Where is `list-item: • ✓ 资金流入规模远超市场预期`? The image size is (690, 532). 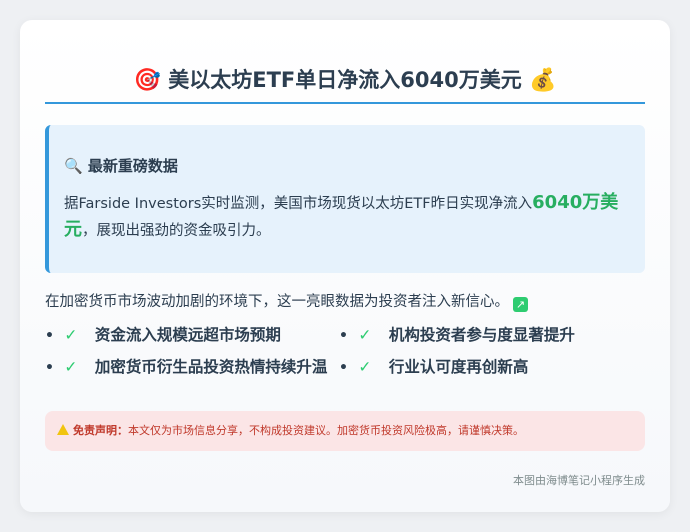 list-item: • ✓ 资金流入规模远超市场预期 is located at coordinates (192, 335).